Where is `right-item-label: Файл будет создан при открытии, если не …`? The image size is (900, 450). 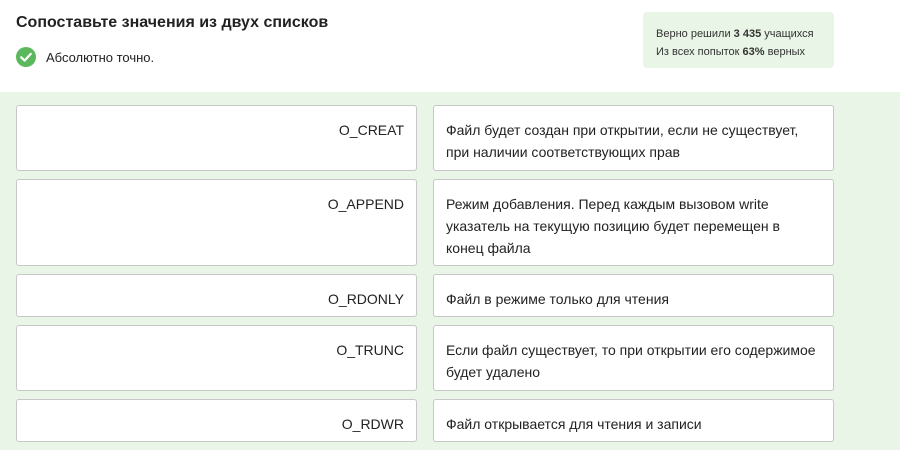
right-item-label: Файл будет создан при открытии, если не … is located at coordinates (622, 141).